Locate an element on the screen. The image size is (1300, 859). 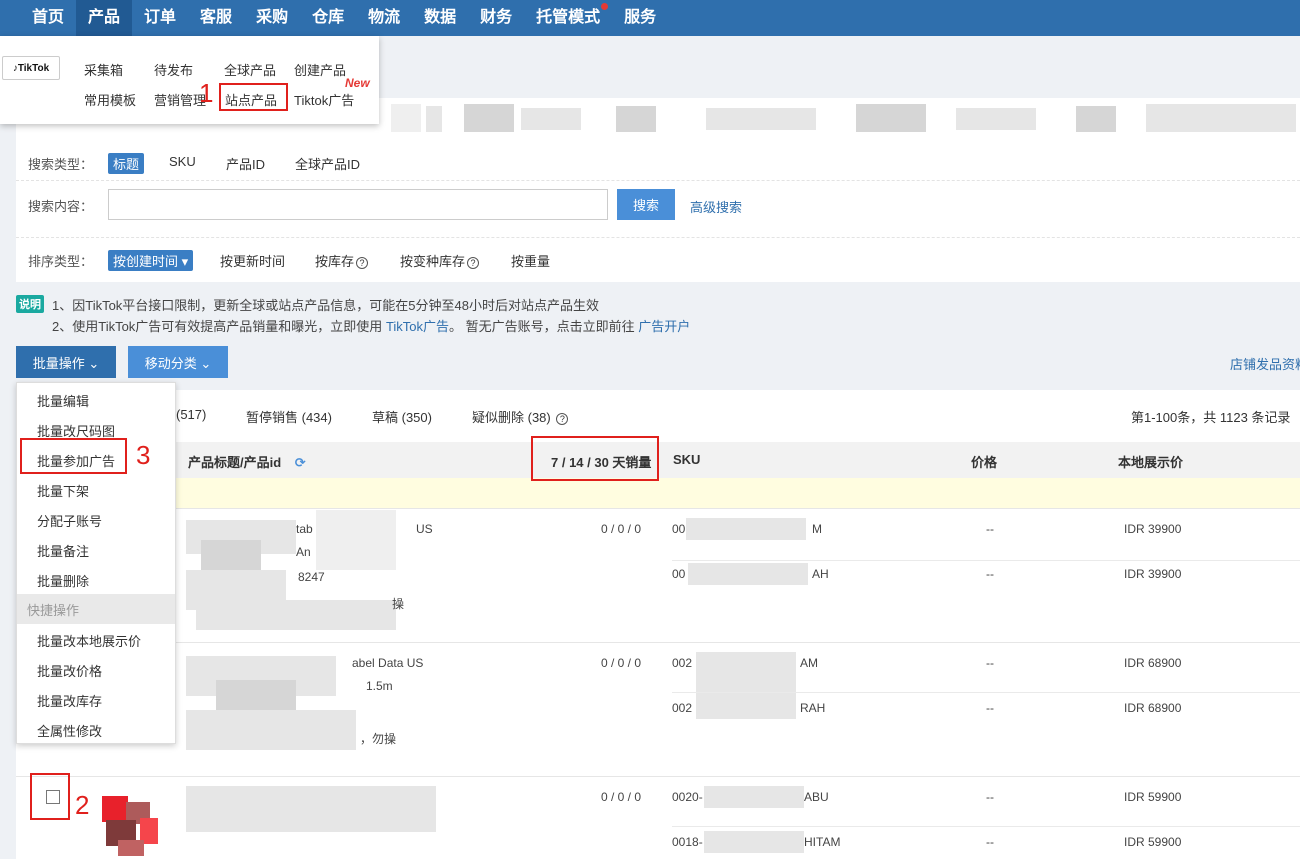
col-local-price: 本地展示价 is located at coordinates (1151, 462).